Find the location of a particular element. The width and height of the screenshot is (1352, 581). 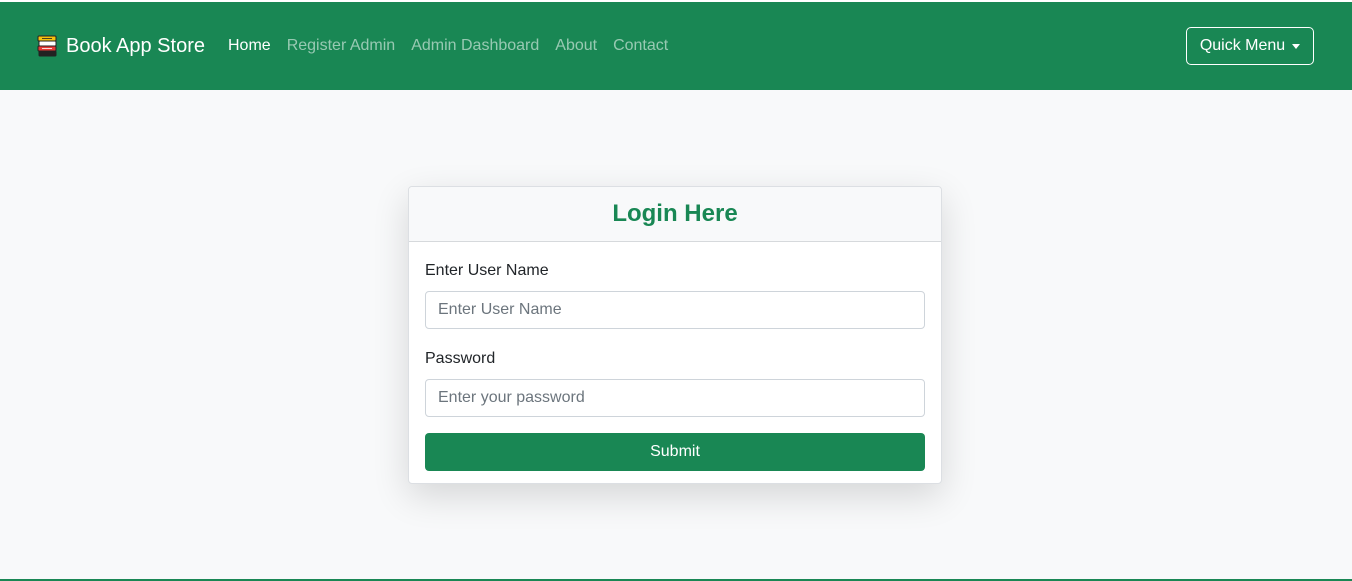

login-card-header: Login Here is located at coordinates (675, 214).